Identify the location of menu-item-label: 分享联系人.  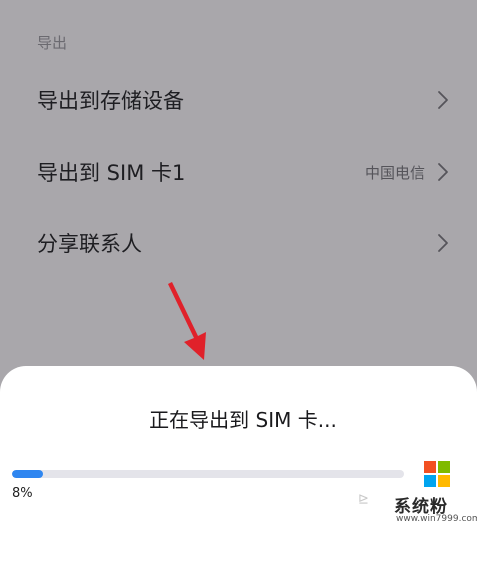
(89, 244).